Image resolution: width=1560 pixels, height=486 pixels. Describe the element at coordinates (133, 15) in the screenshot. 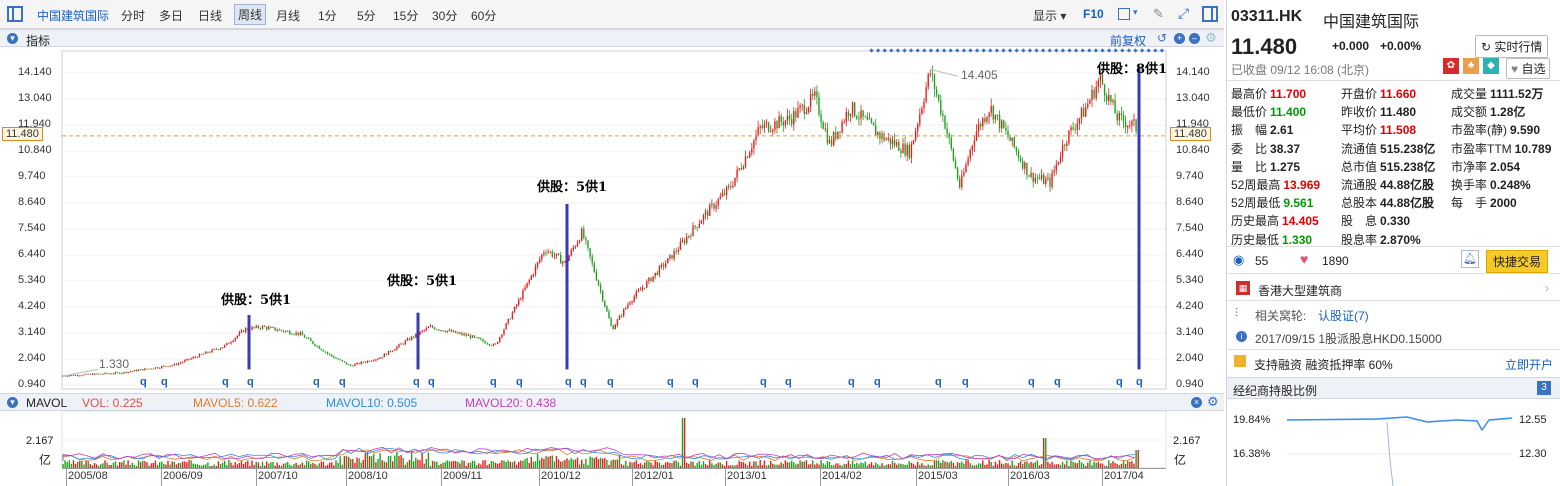

I see `period-tab-intraday: 分时` at that location.